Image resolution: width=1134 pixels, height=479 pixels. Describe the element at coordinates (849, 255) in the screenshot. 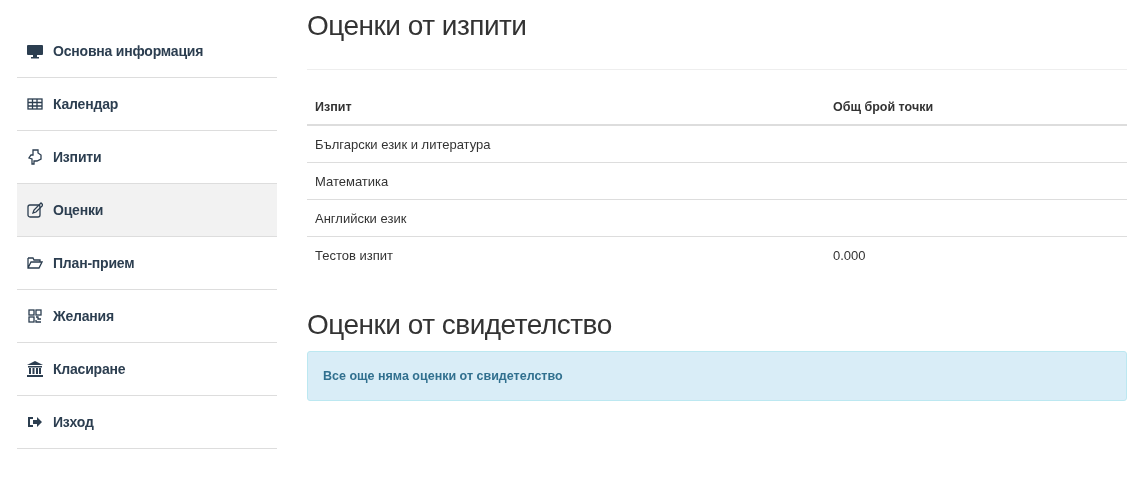

I see `table-cell: 0.000` at that location.